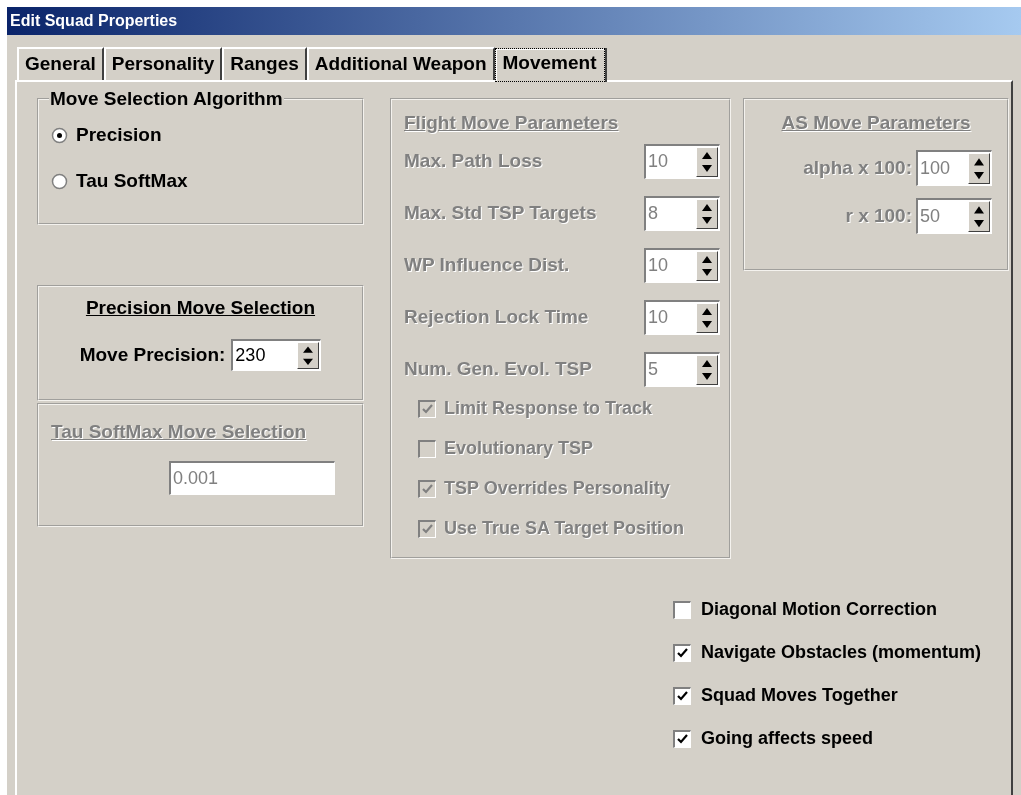  What do you see at coordinates (799, 695) in the screenshot?
I see `checkbox-label: Squad Moves Together` at bounding box center [799, 695].